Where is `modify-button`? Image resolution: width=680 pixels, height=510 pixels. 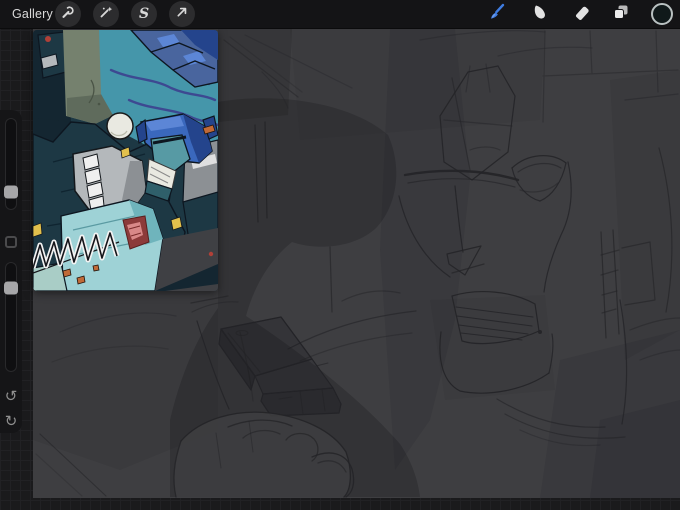 modify-button is located at coordinates (11, 242).